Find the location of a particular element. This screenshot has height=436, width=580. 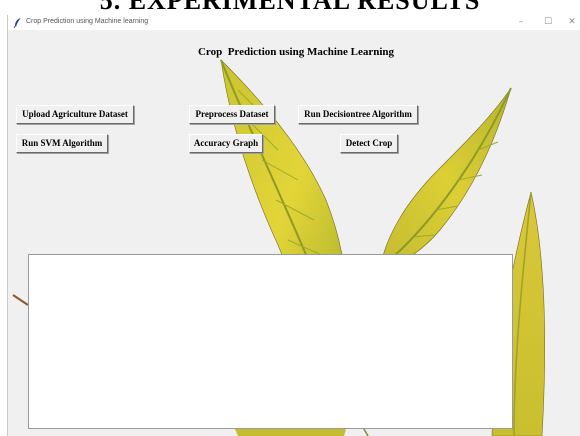

feather-icon is located at coordinates (17, 23).